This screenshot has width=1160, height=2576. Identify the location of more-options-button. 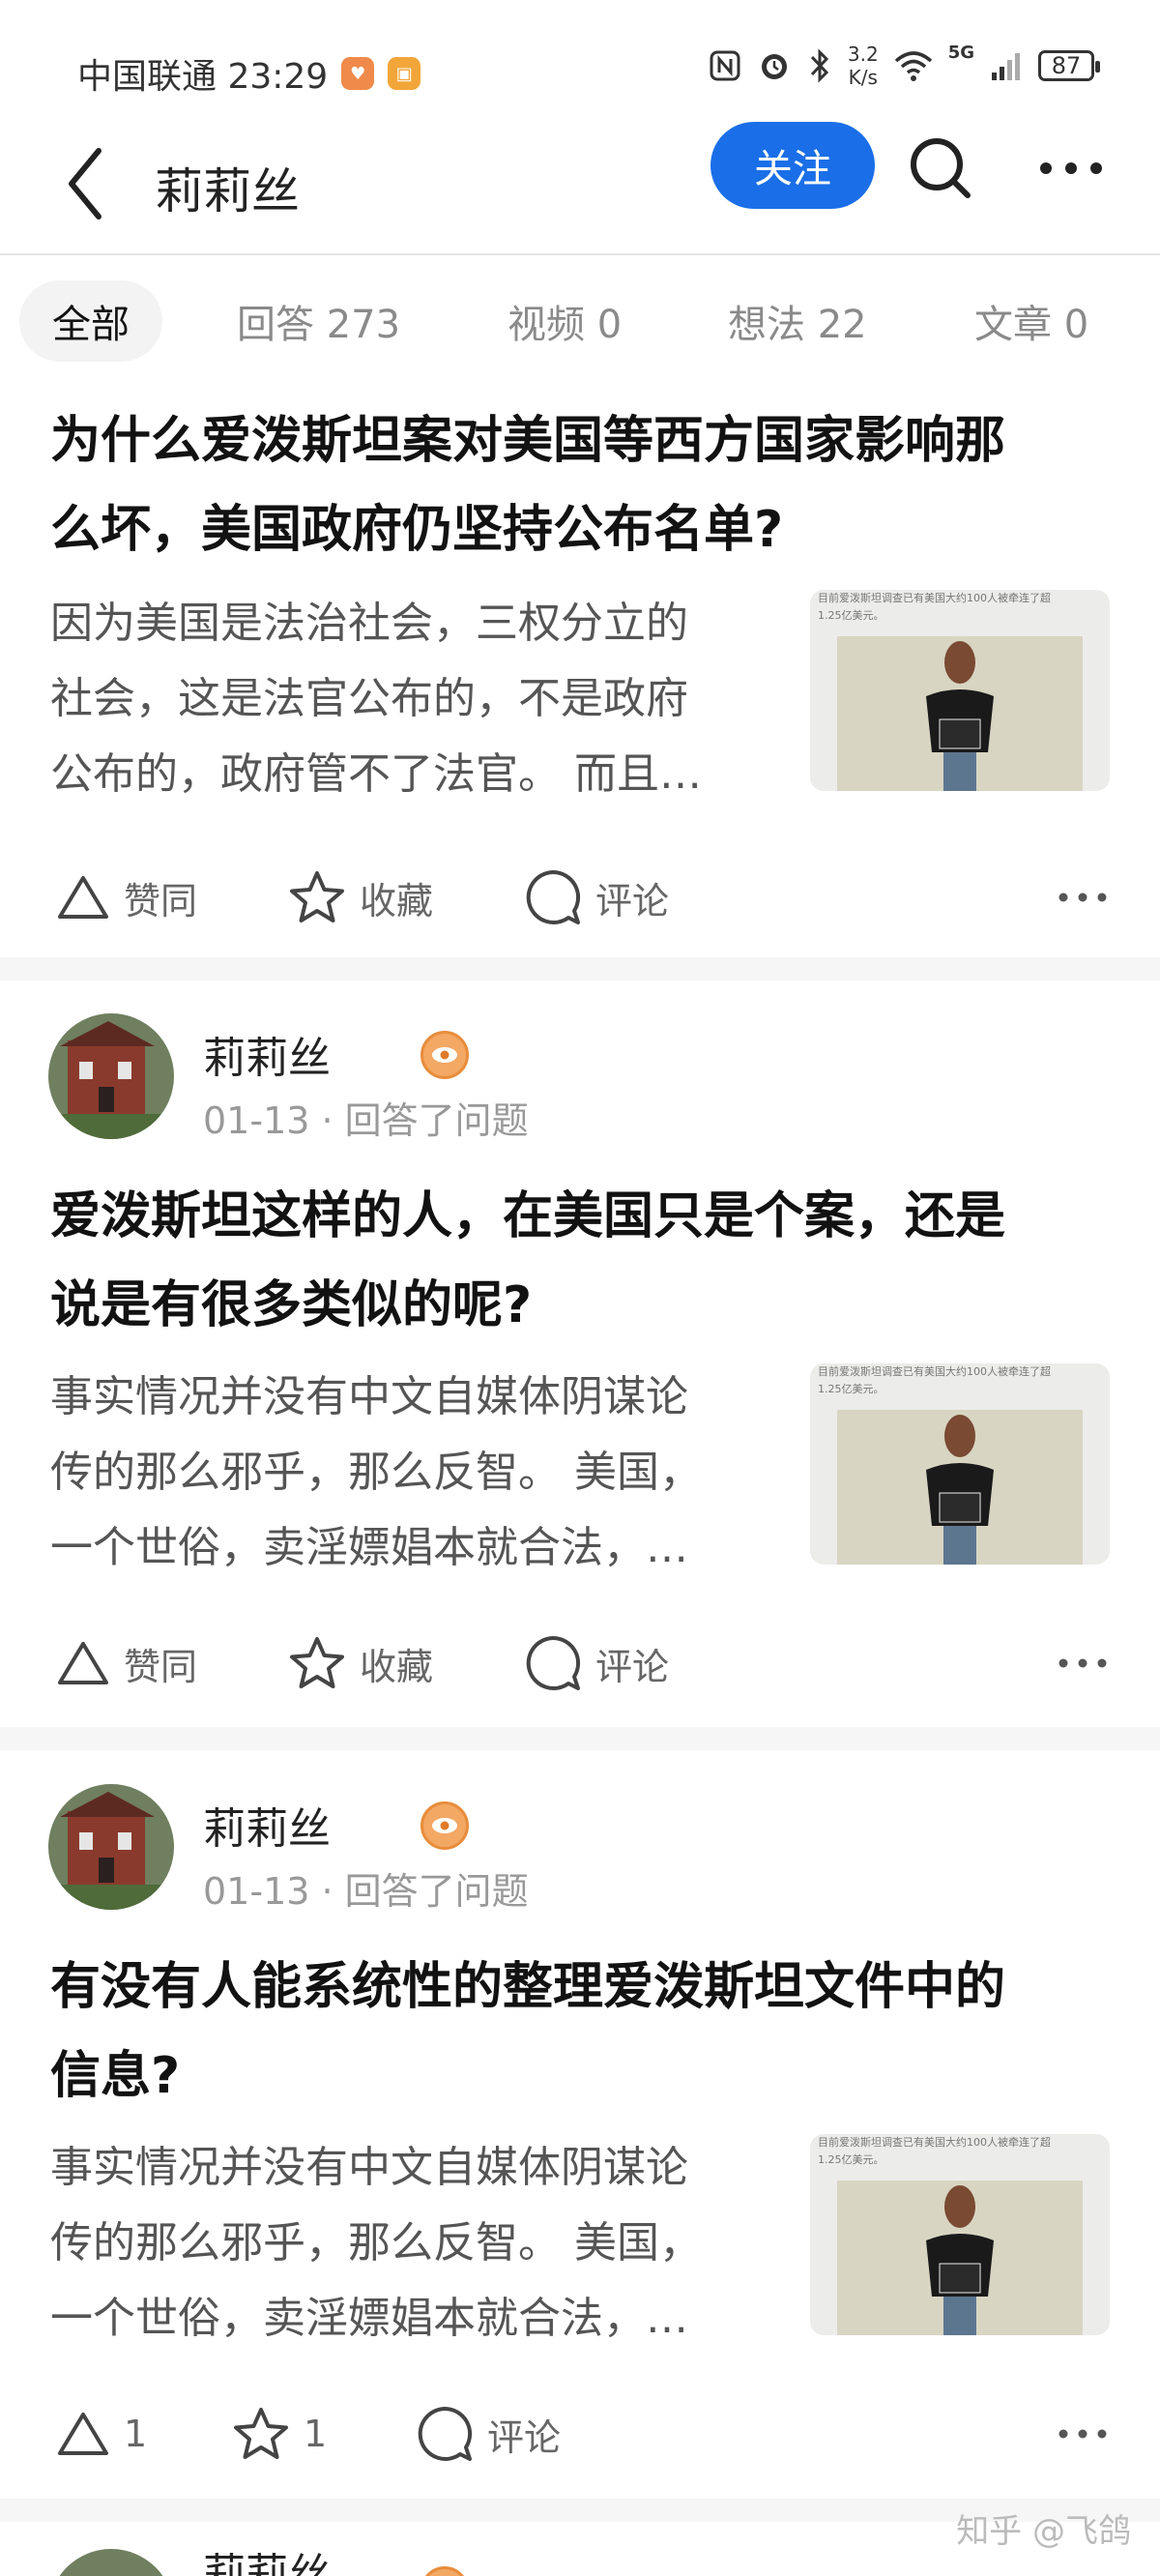
(1071, 168).